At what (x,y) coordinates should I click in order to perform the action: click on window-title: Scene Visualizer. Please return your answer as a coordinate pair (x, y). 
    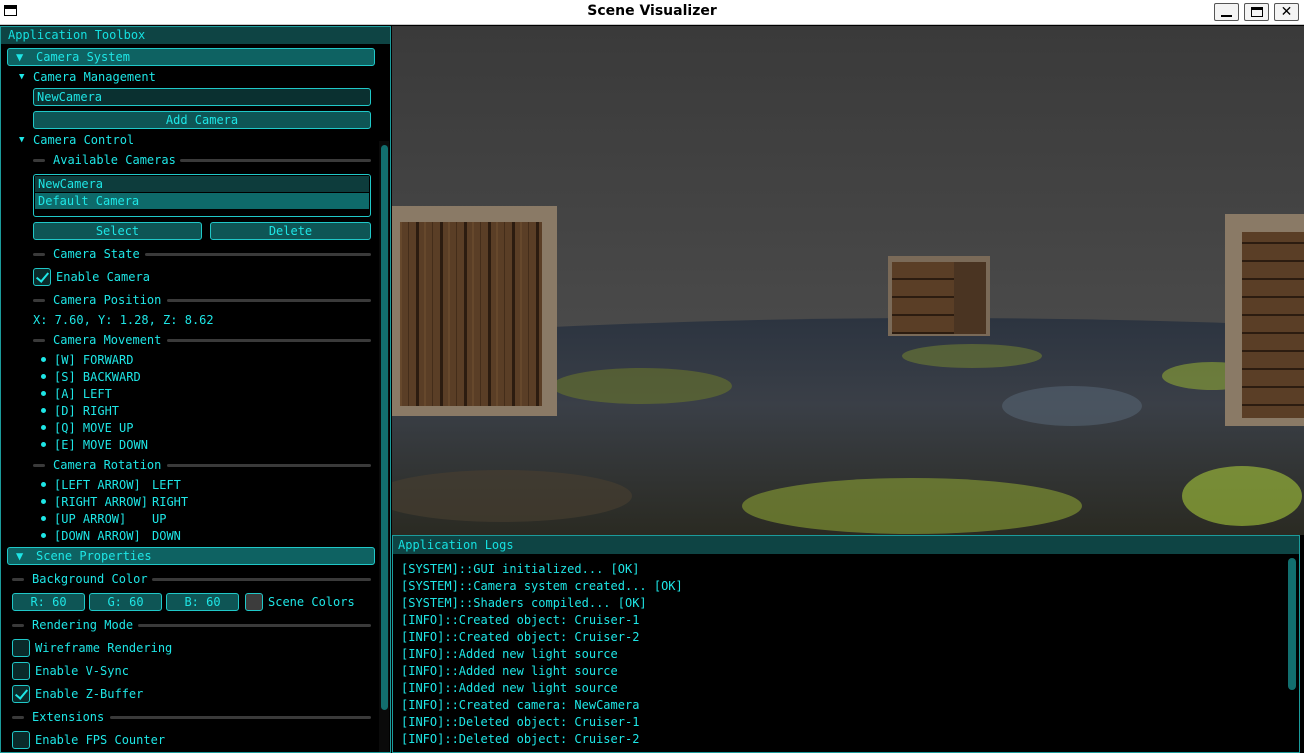
    Looking at the image, I should click on (652, 11).